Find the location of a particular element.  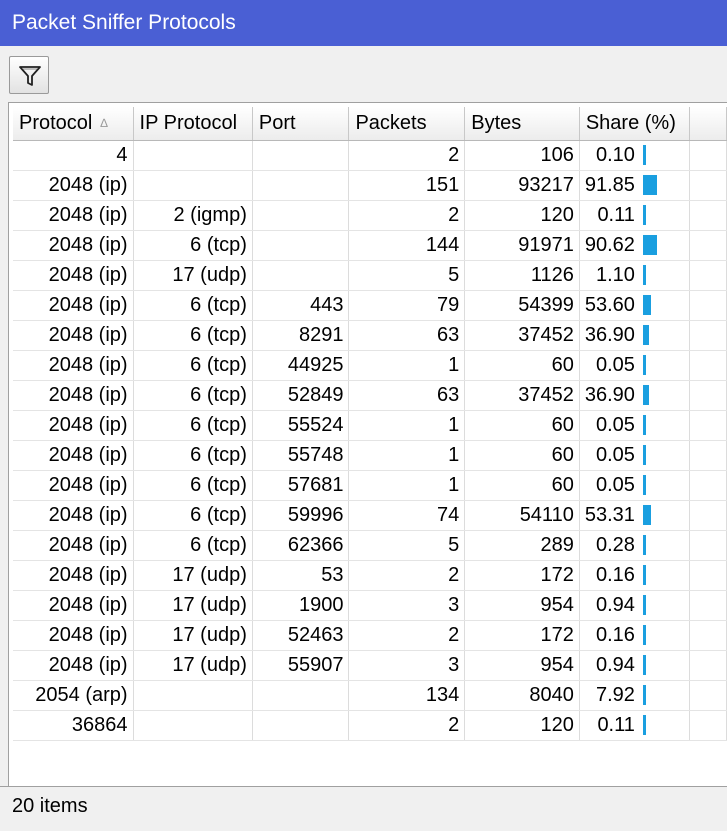

cell-bytes: 91971 is located at coordinates (522, 245).